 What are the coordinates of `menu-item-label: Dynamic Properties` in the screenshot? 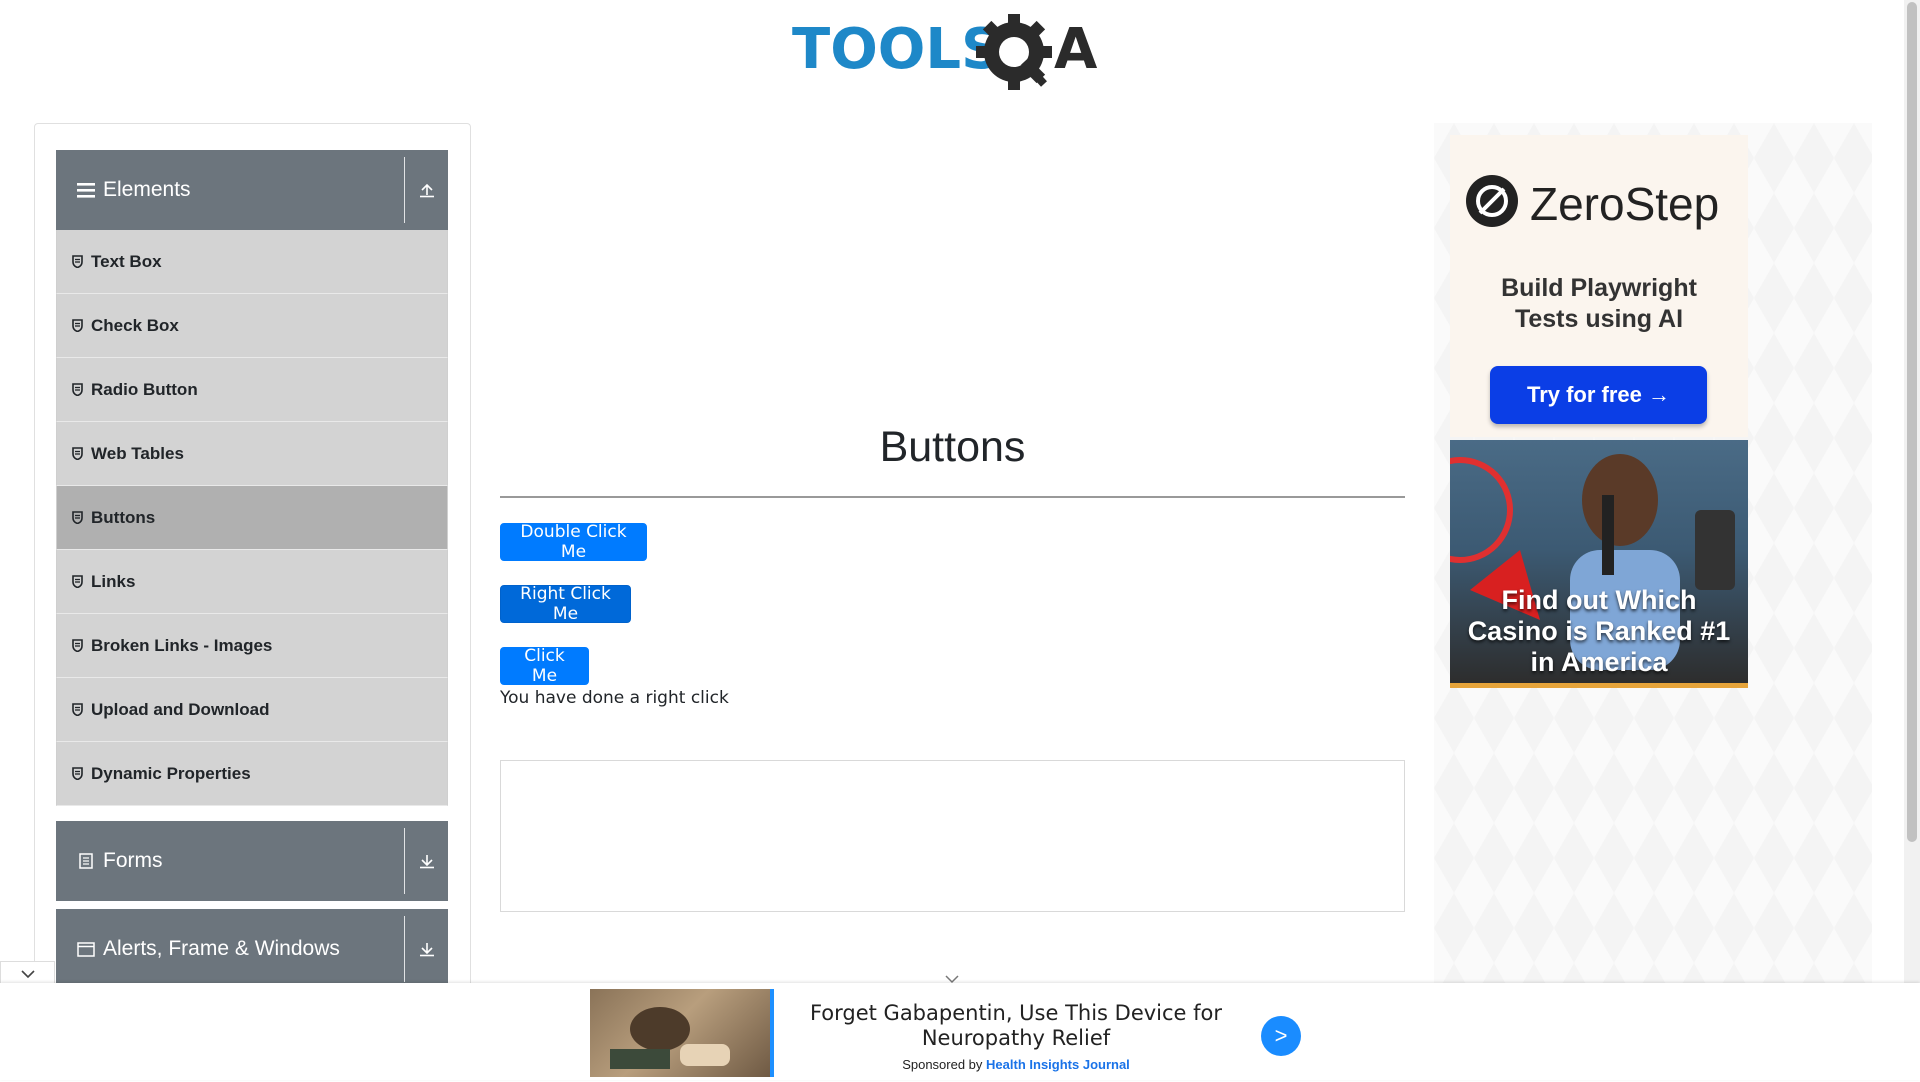 It's located at (171, 773).